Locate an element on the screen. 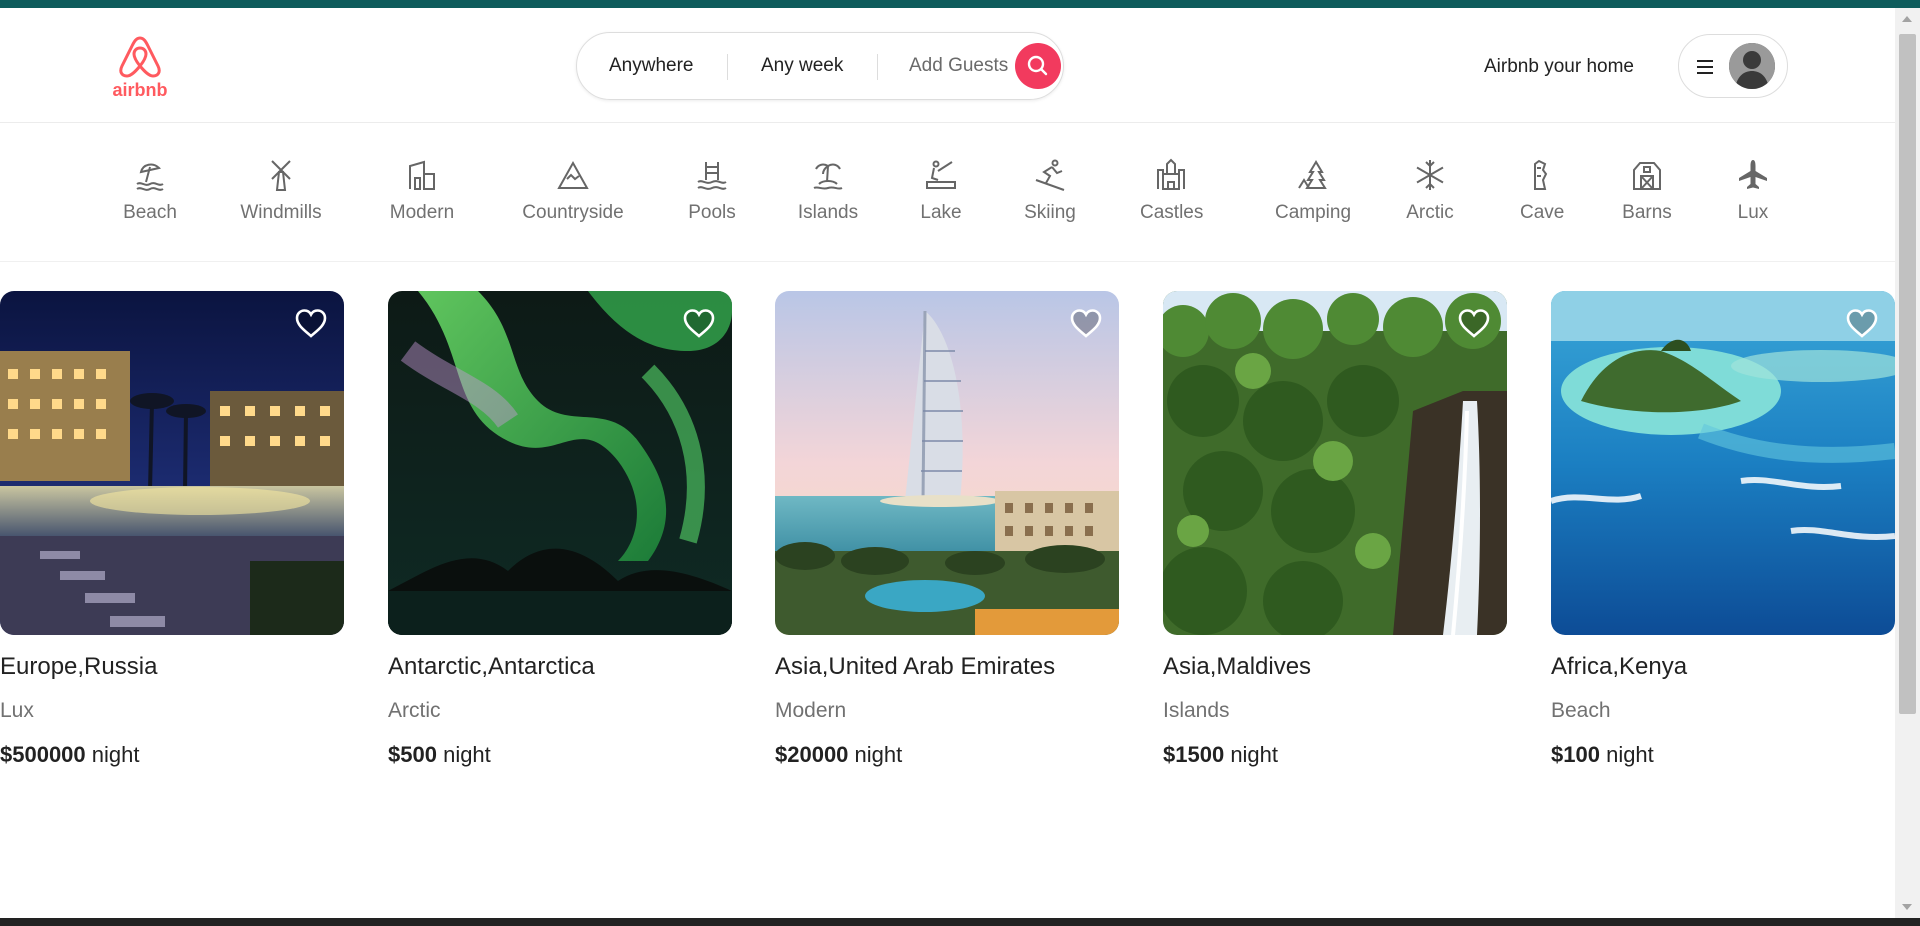 This screenshot has height=926, width=1920. search-icon is located at coordinates (1037, 65).